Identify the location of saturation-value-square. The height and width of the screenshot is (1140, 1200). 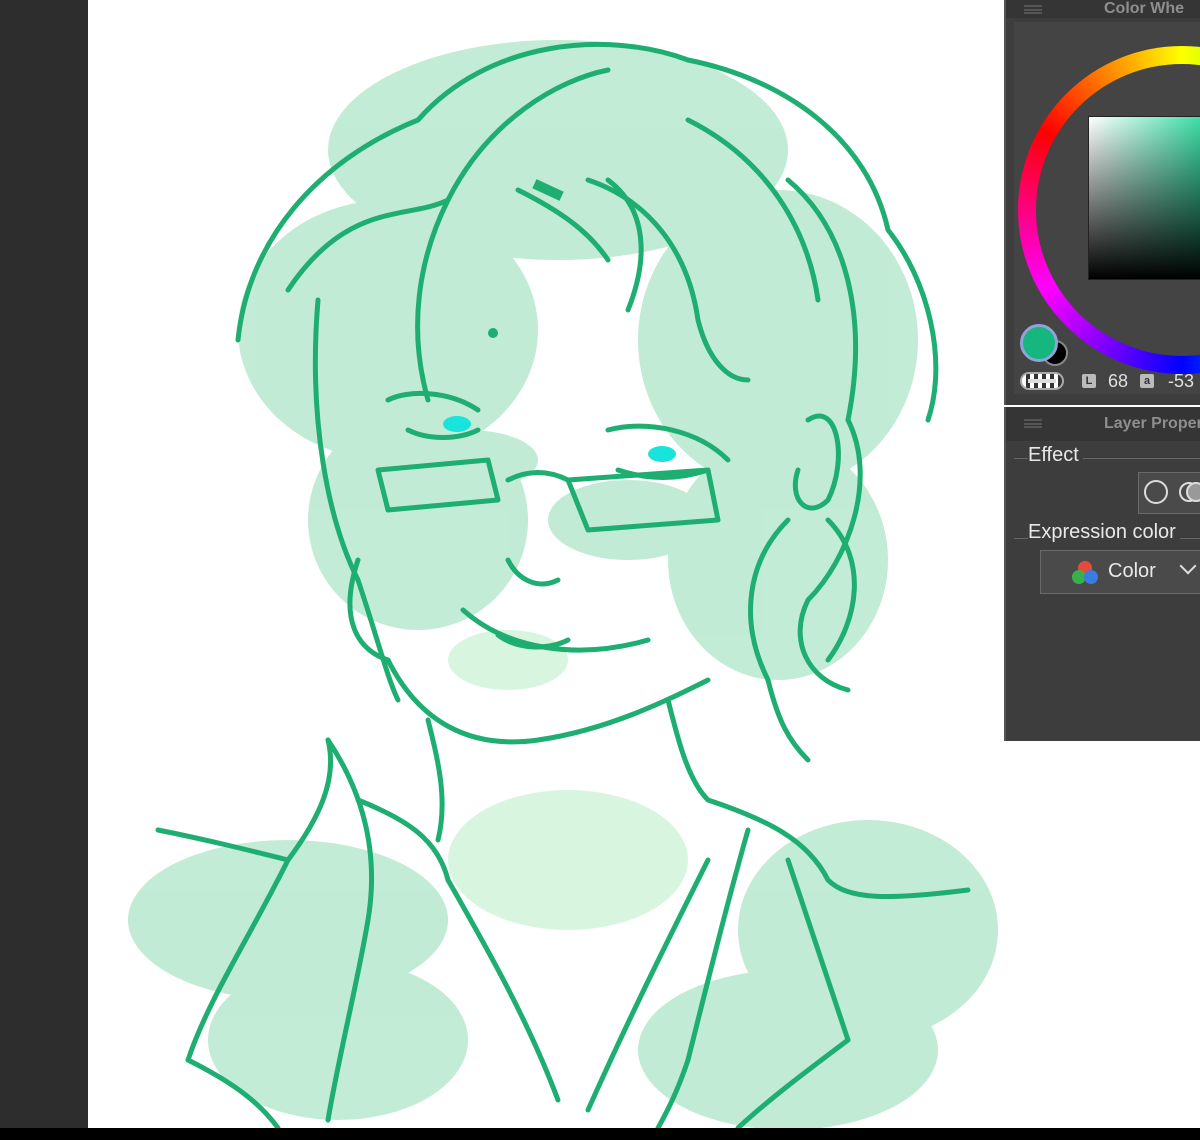
(1144, 198).